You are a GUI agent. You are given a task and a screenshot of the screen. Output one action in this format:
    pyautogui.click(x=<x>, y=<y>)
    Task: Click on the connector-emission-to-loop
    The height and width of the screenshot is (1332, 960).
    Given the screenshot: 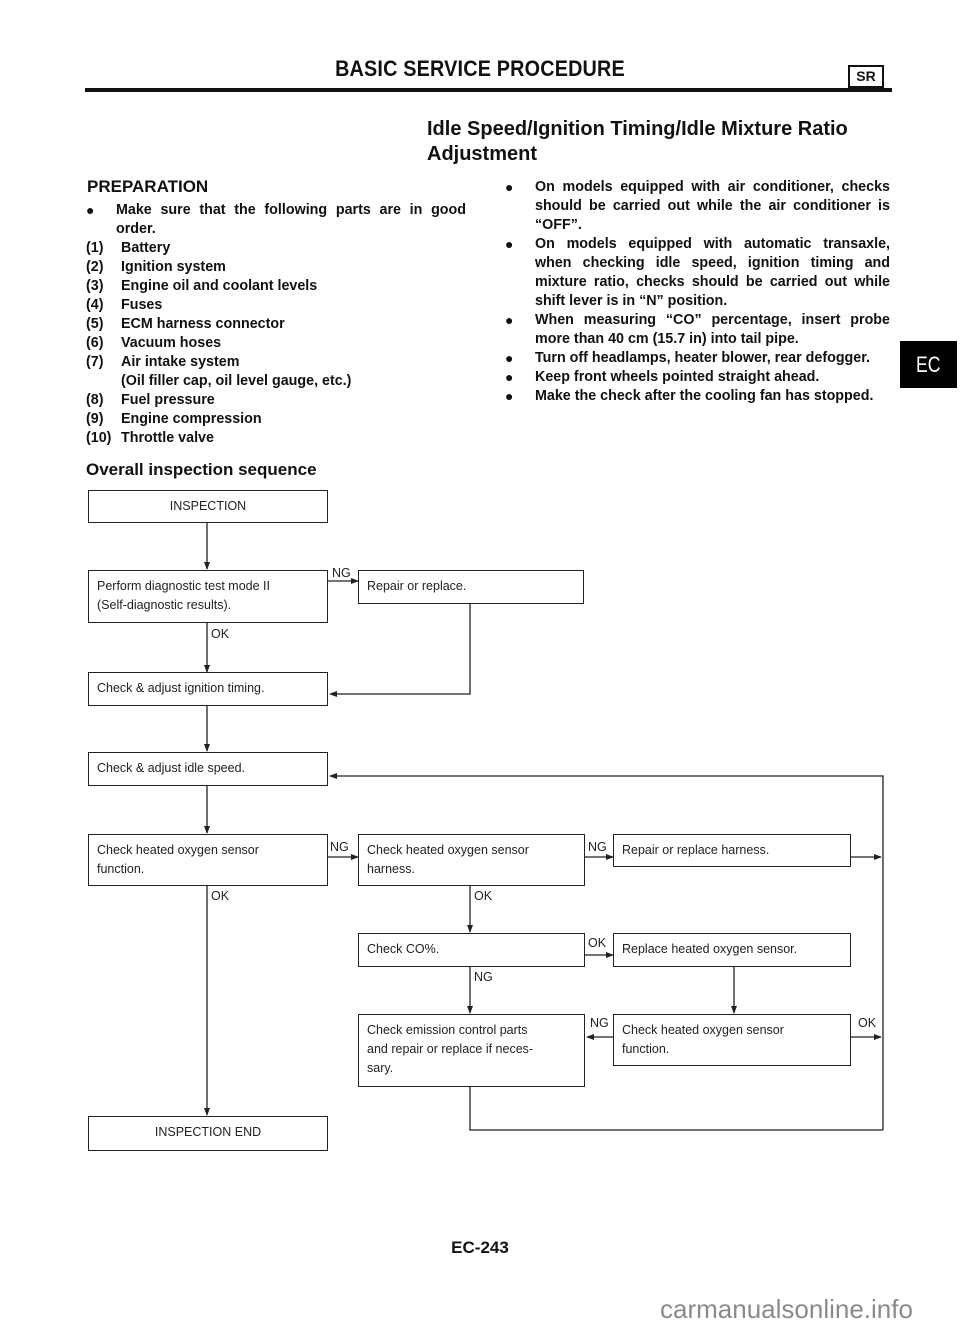 What is the action you would take?
    pyautogui.click(x=676, y=1108)
    